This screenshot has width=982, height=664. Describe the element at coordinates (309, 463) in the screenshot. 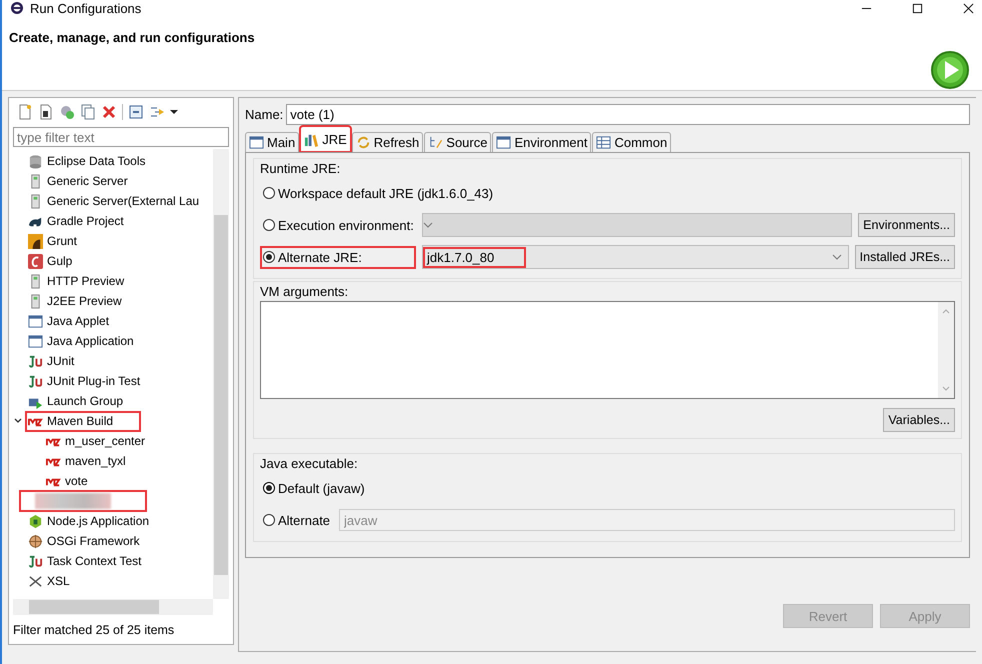

I see `group-title: Java executable:` at that location.